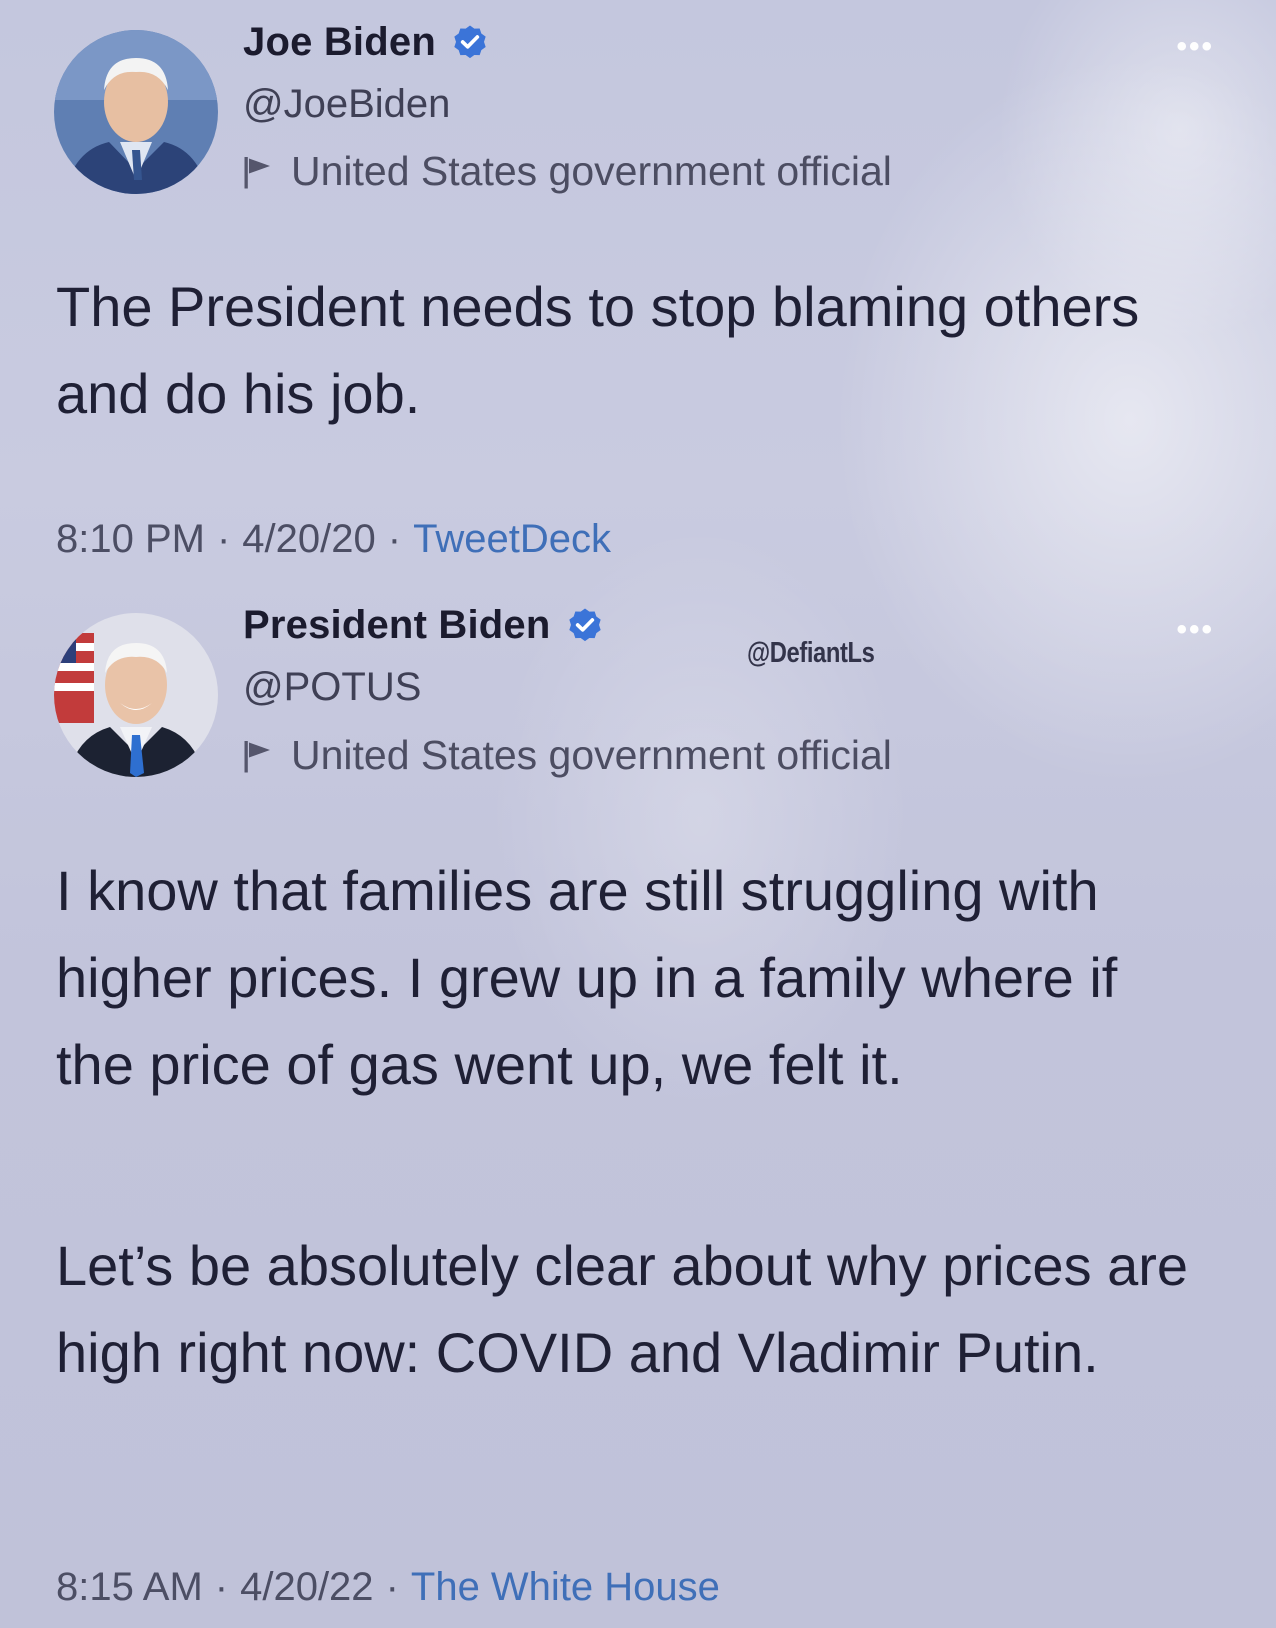  I want to click on author-row: Joe Biden, so click(366, 42).